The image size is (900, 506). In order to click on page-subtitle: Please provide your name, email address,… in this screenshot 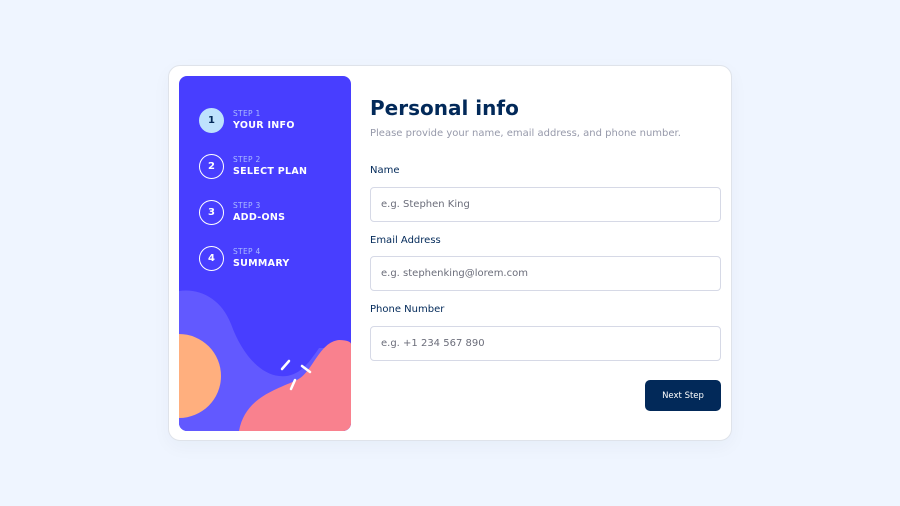, I will do `click(525, 133)`.